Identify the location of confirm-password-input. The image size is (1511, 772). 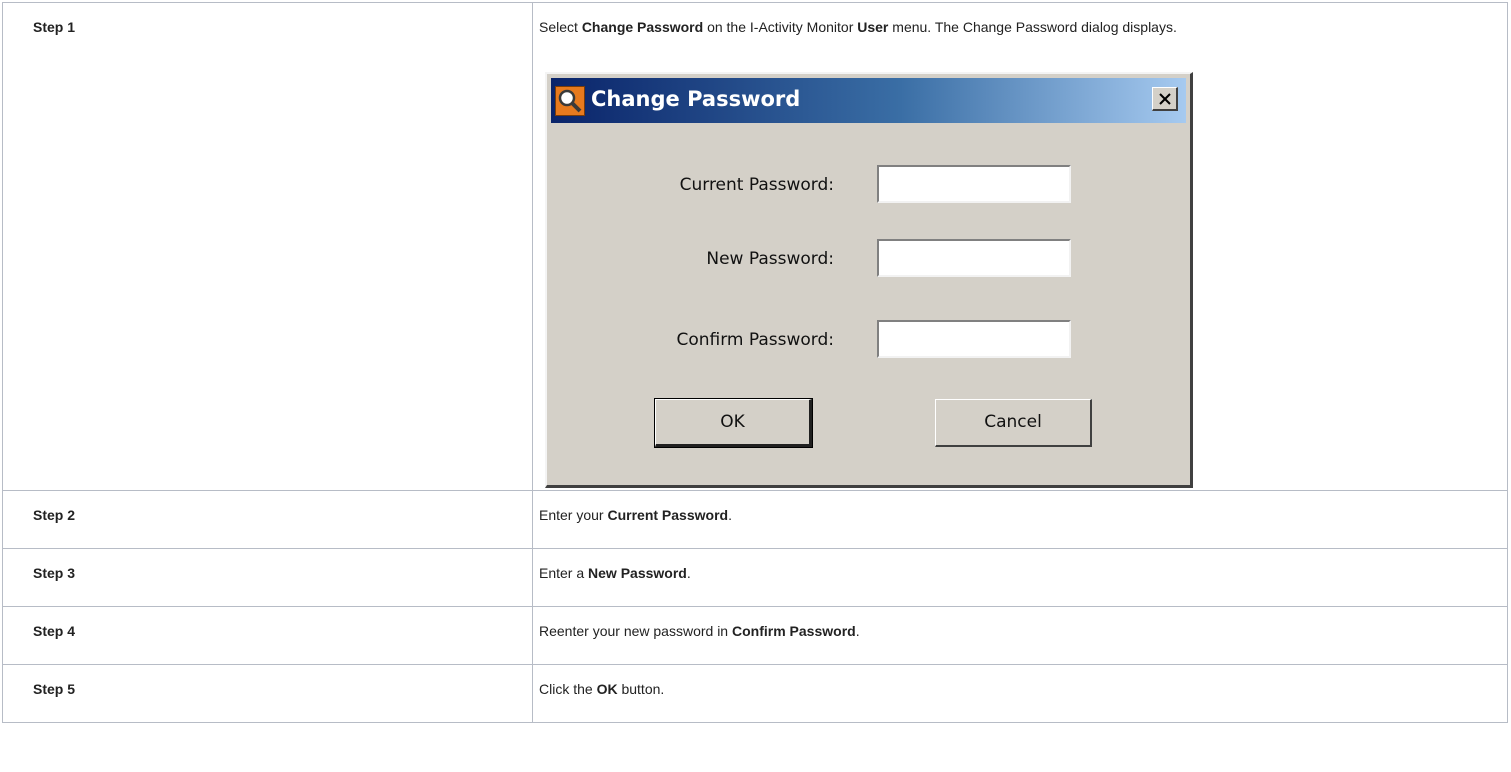
(974, 339).